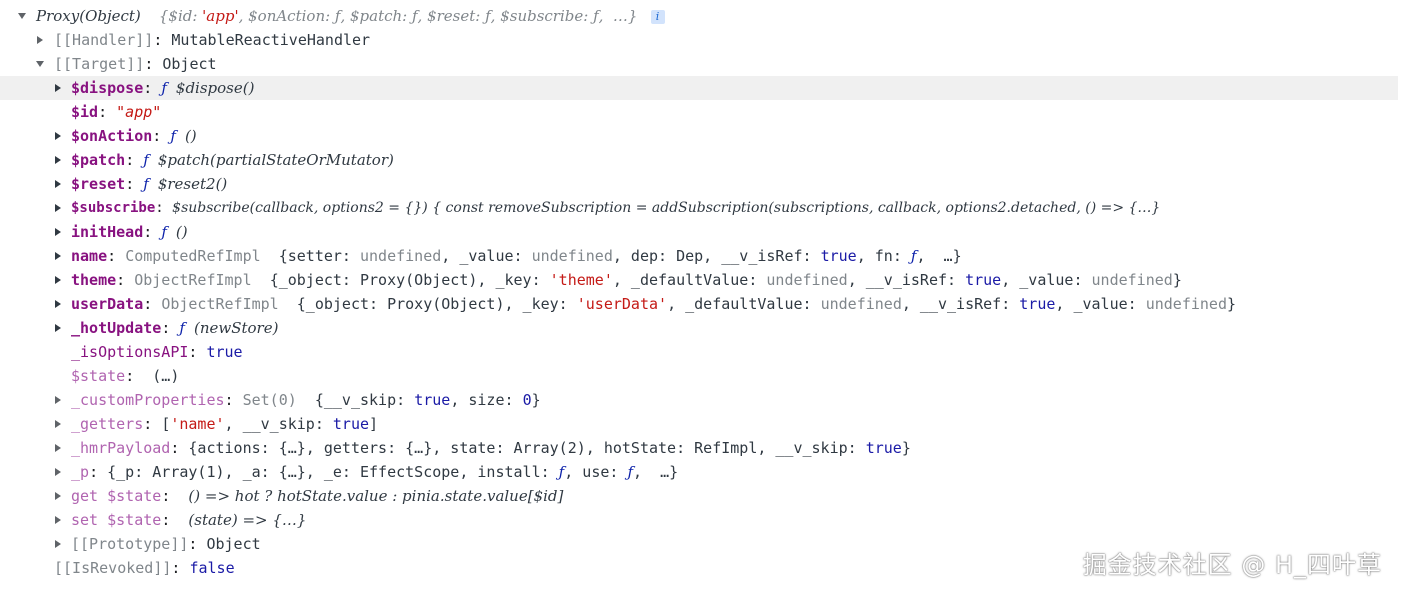 The width and height of the screenshot is (1402, 598). I want to click on row-content: $state: (…), so click(125, 376).